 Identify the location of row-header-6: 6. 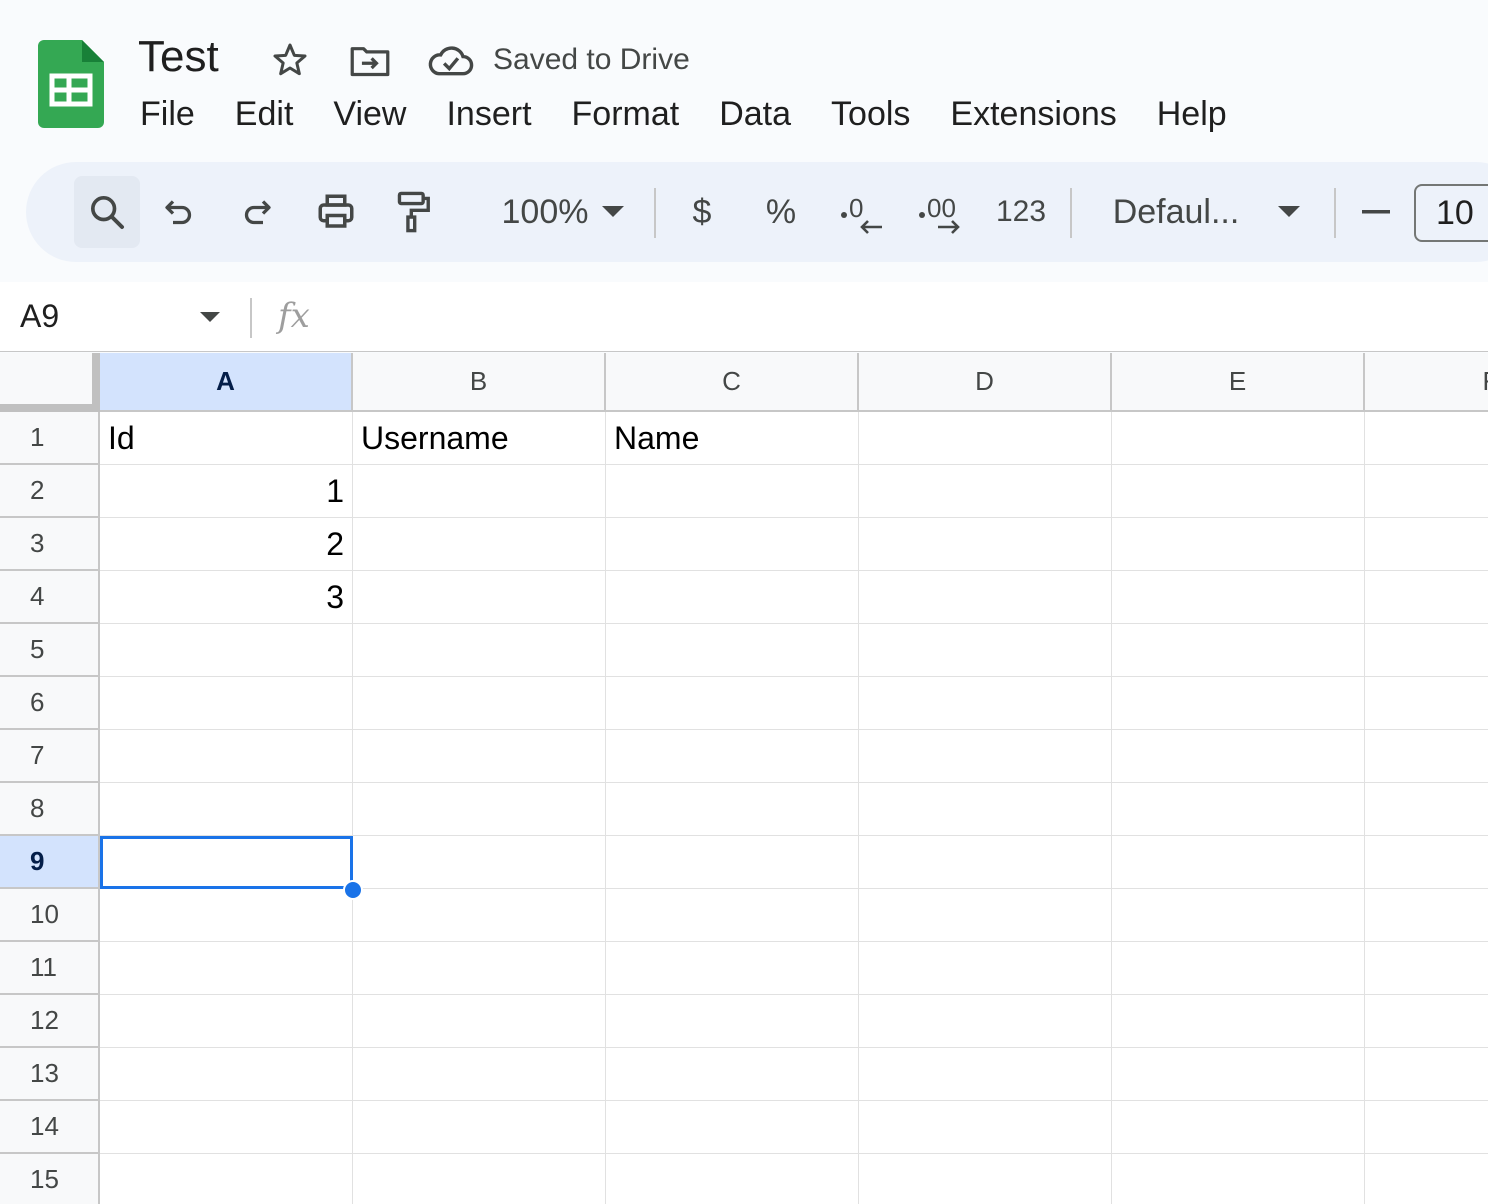
(50, 703).